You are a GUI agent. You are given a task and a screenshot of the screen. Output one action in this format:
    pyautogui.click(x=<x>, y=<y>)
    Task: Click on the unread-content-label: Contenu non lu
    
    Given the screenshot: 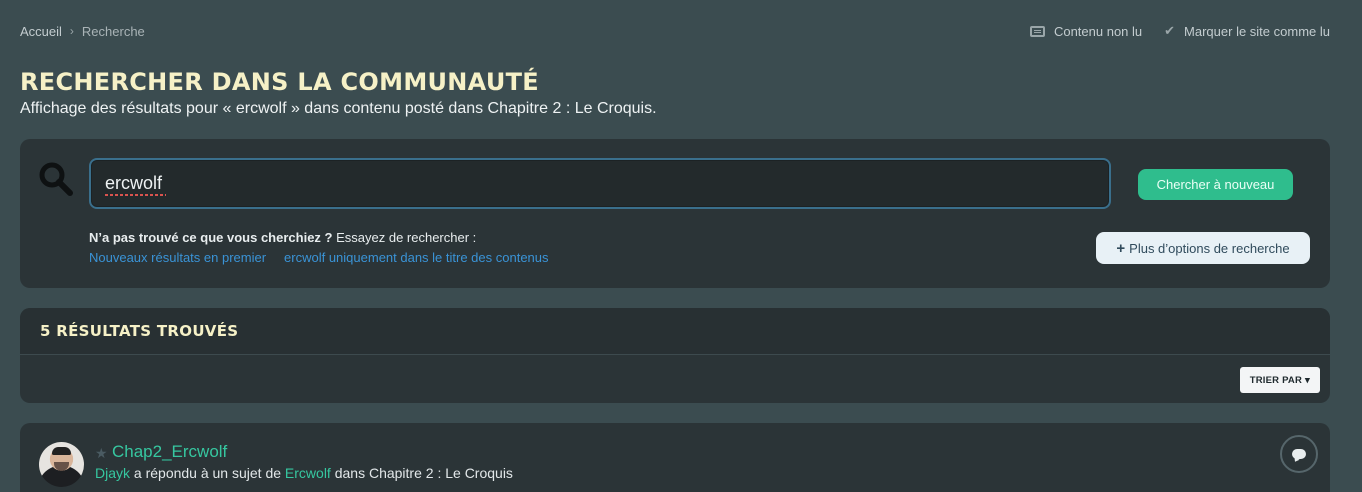 What is the action you would take?
    pyautogui.click(x=1098, y=31)
    